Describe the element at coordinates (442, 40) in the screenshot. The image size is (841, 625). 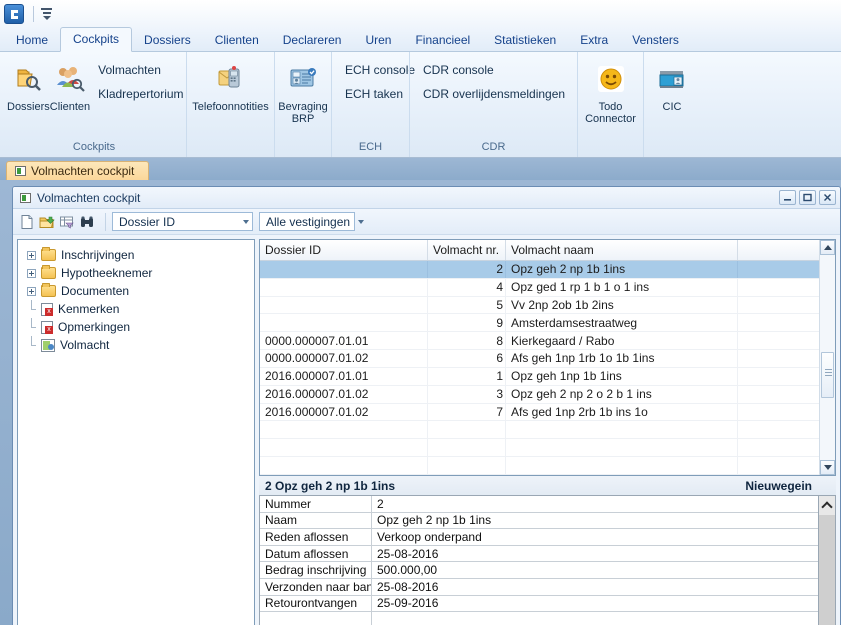
I see `ribbon-tab-financieel: Financieel` at that location.